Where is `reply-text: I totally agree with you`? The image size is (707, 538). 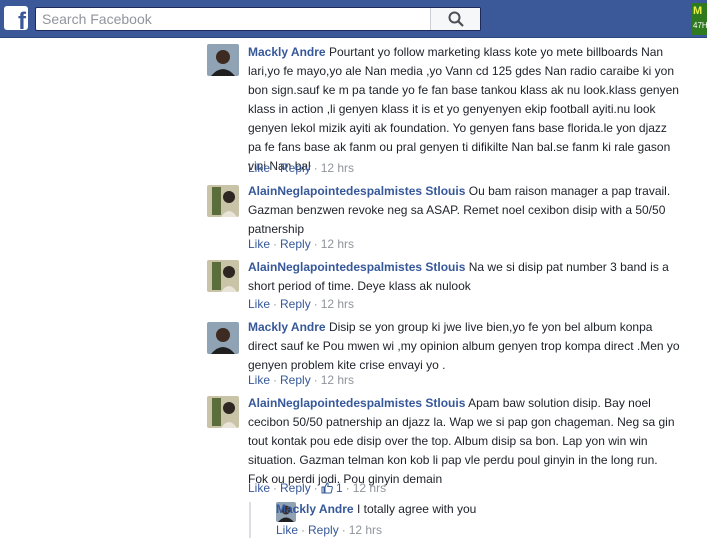
reply-text: I totally agree with you is located at coordinates (416, 509).